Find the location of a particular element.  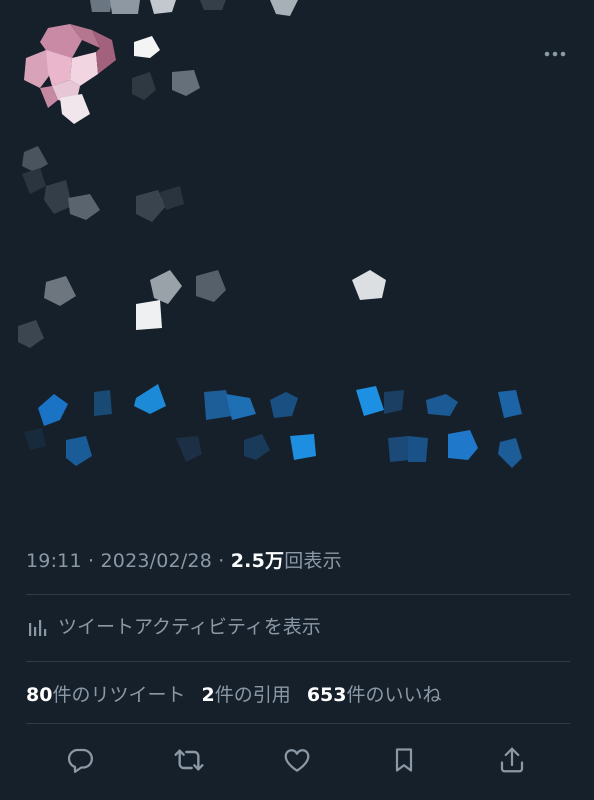

share-button is located at coordinates (512, 760).